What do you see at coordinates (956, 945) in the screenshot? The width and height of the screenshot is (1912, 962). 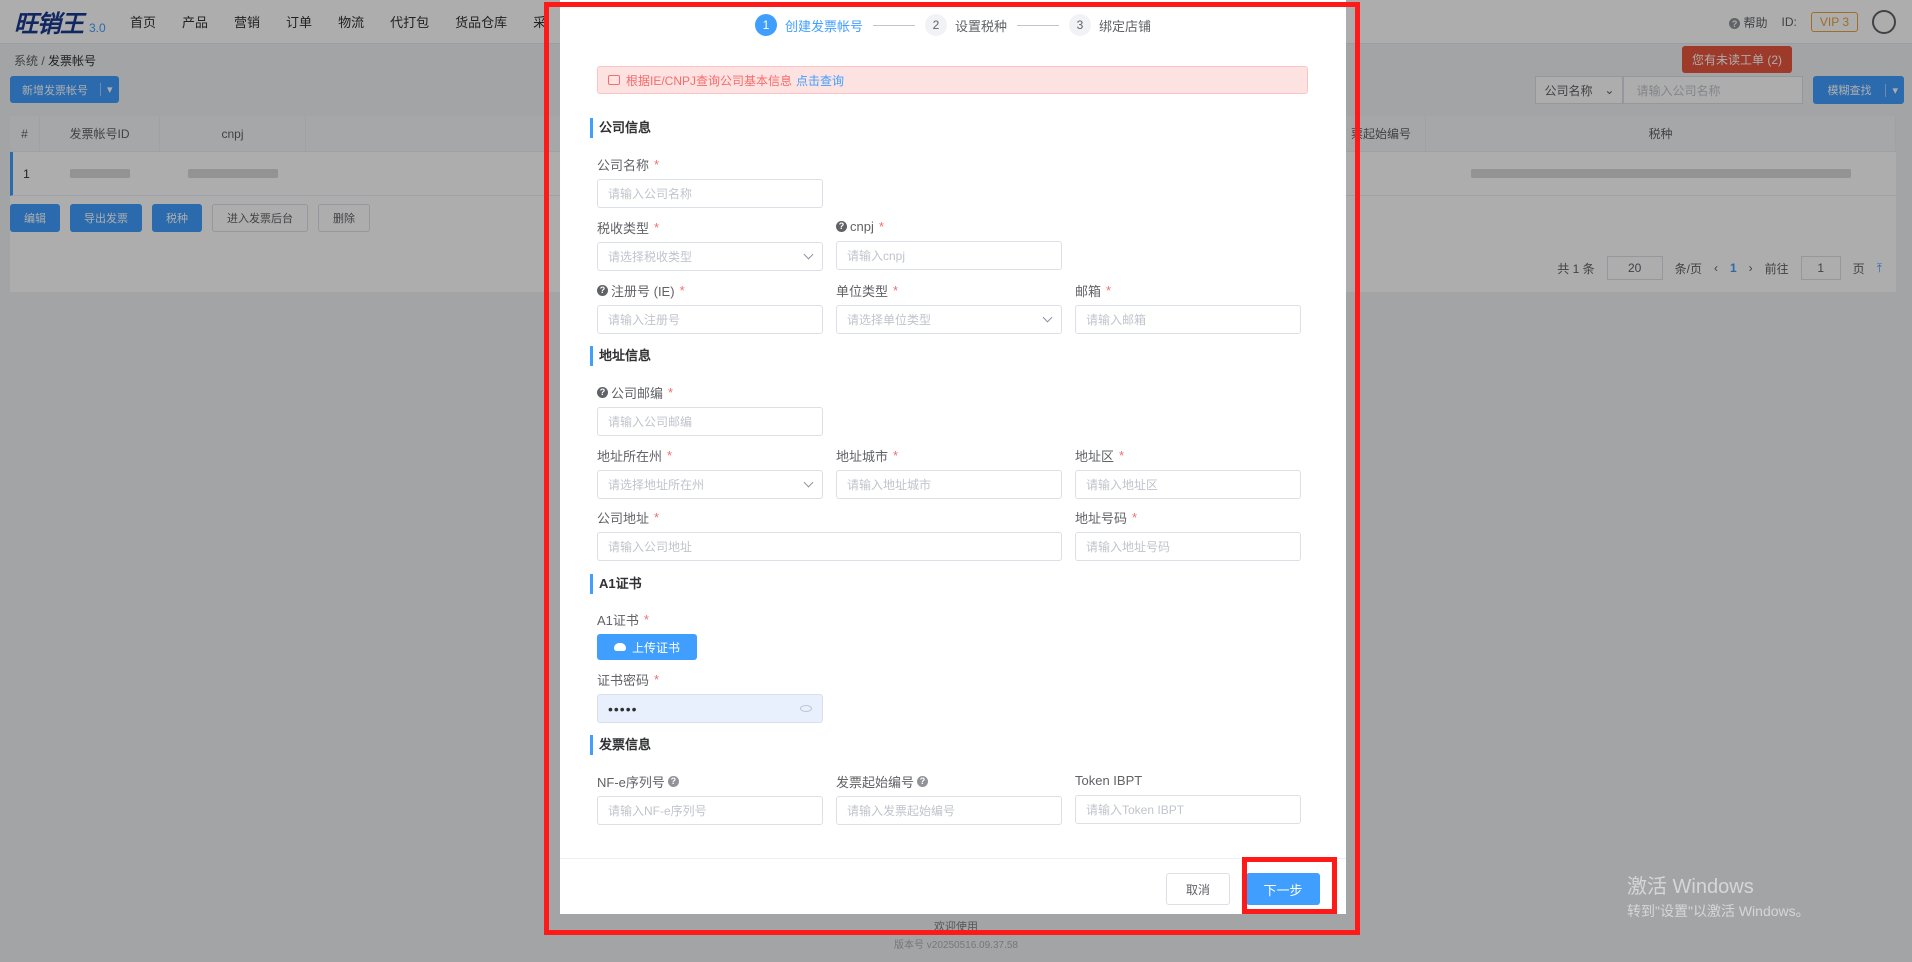 I see `footer-version: 版本号 v20250516.09.37.58` at bounding box center [956, 945].